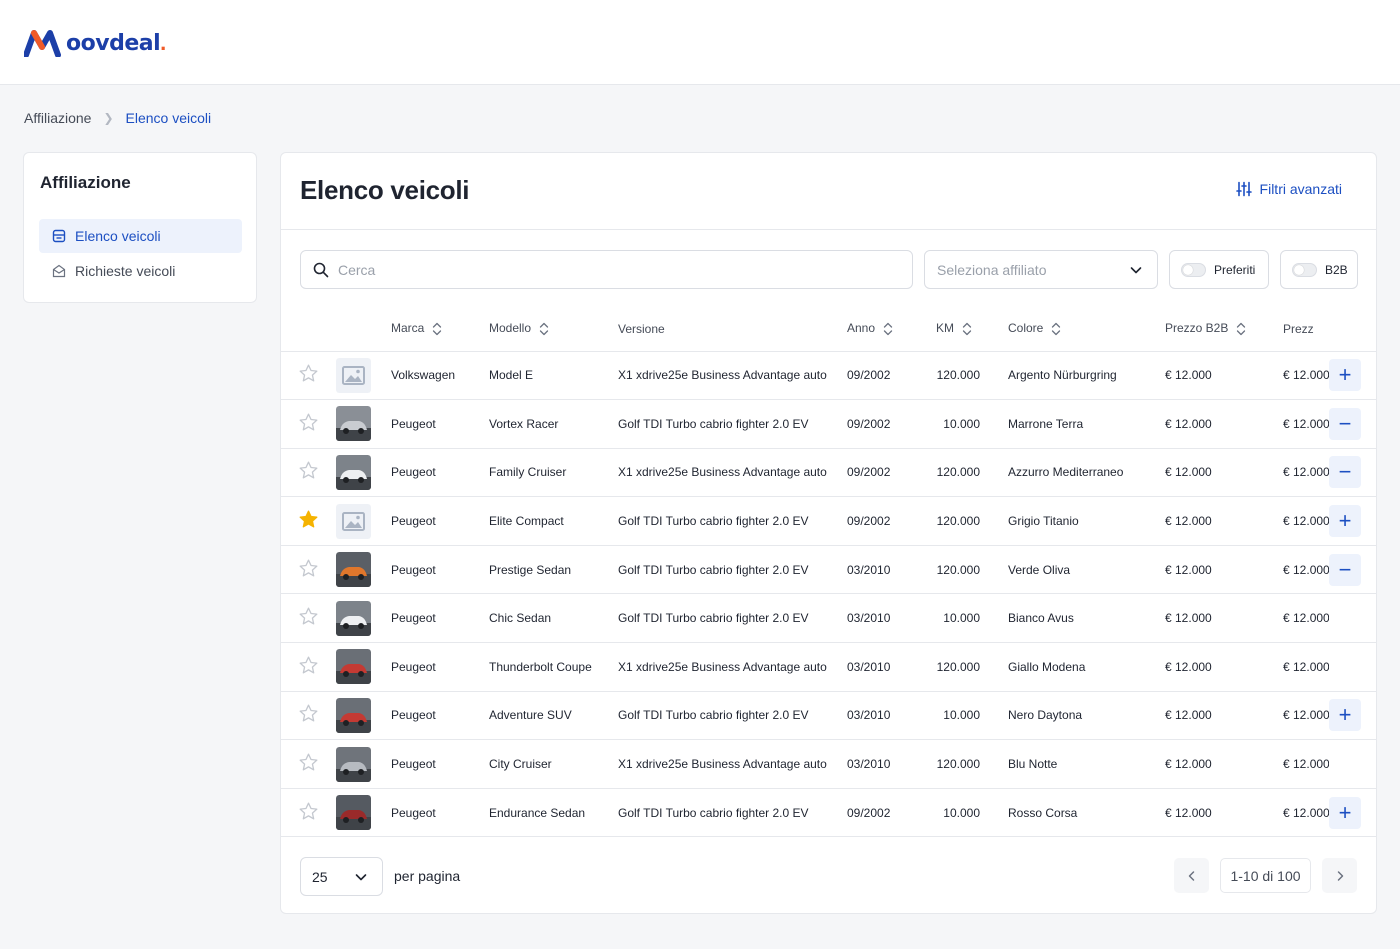  Describe the element at coordinates (992, 269) in the screenshot. I see `affiliate-select-placeholder: Seleziona affiliato` at that location.